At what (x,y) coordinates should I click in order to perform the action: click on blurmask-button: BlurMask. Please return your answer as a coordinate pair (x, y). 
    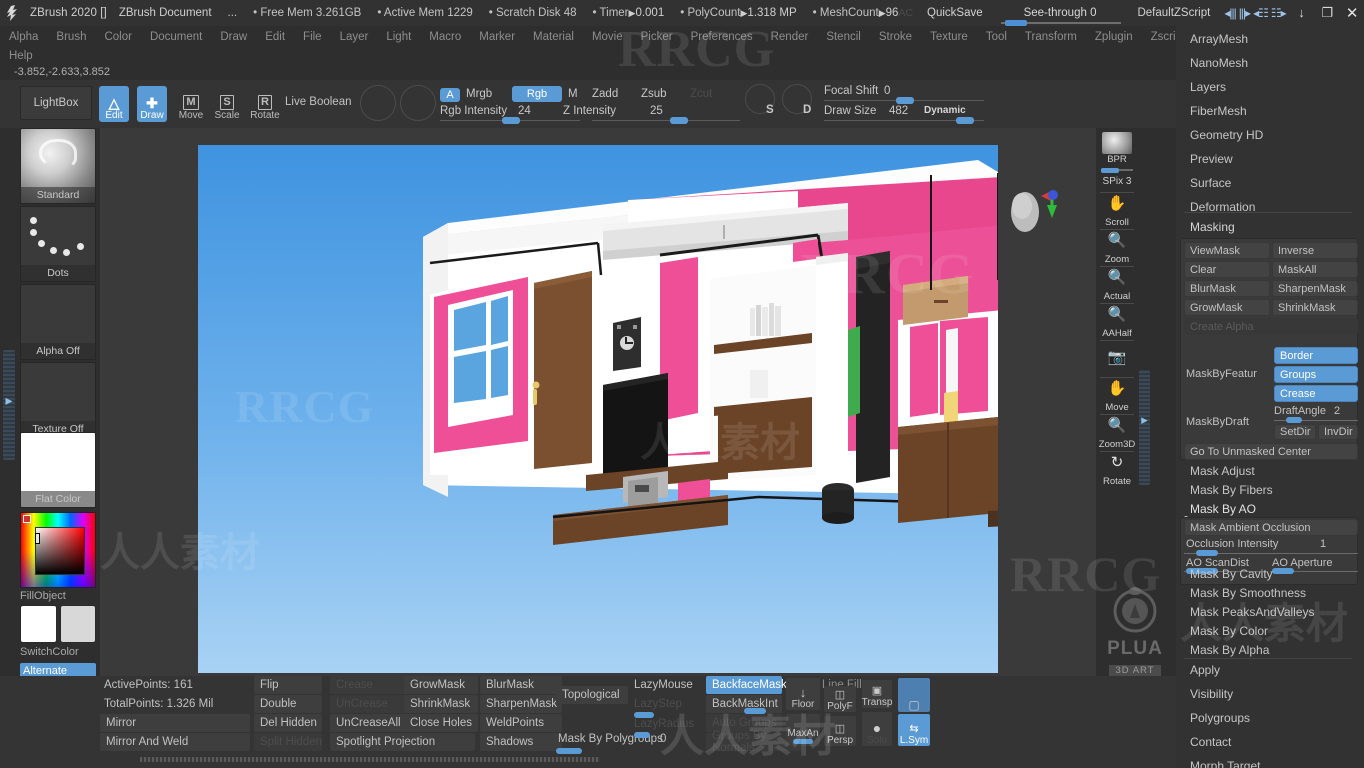
    Looking at the image, I should click on (1227, 288).